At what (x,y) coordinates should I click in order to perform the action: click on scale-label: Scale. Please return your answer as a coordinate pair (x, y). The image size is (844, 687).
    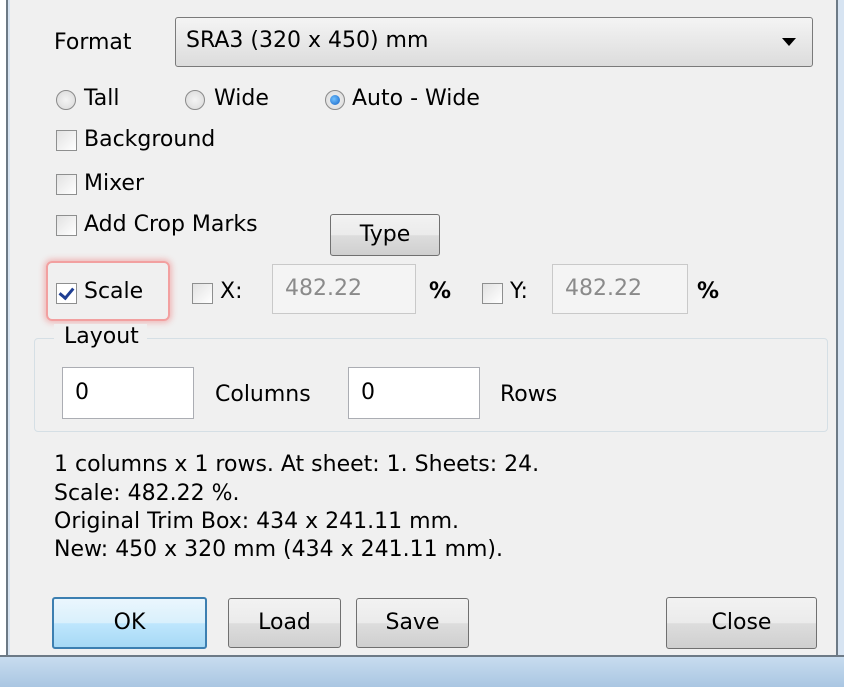
    Looking at the image, I should click on (114, 291).